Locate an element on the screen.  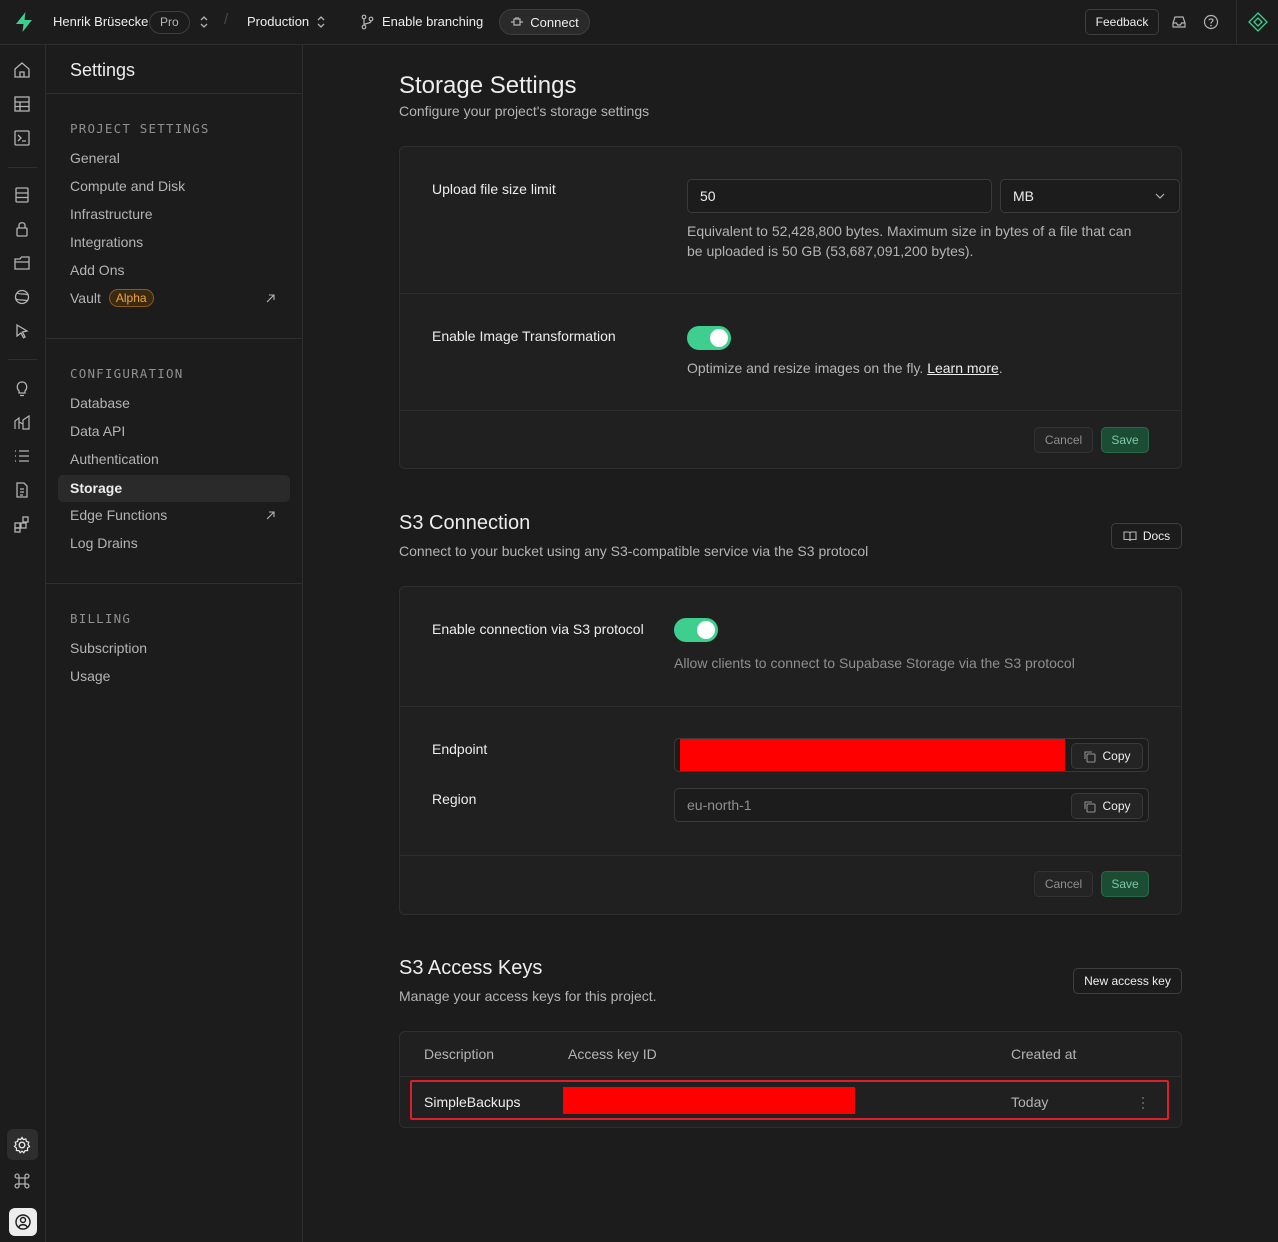
sql-editor-icon is located at coordinates (22, 138).